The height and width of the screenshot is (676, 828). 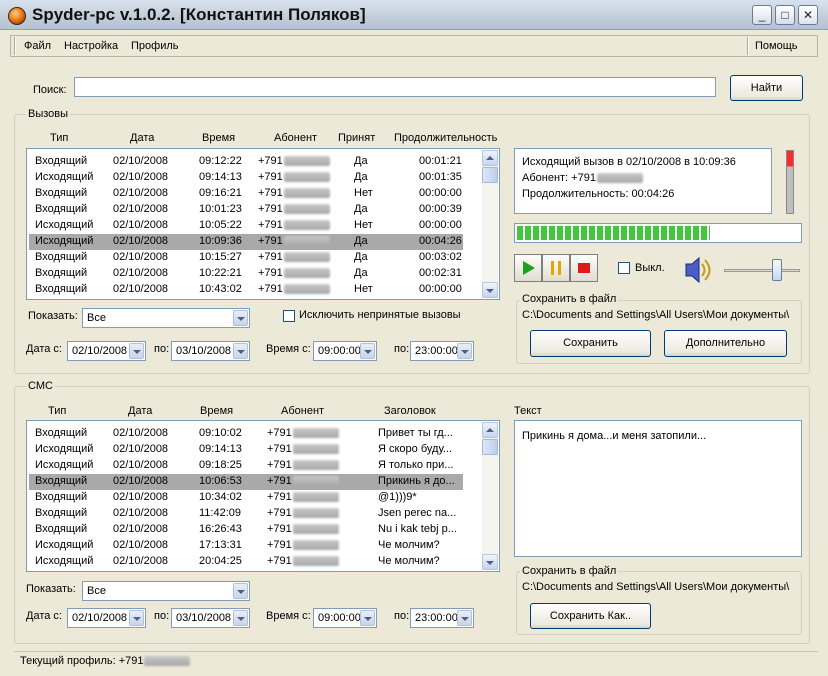 What do you see at coordinates (556, 268) in the screenshot?
I see `pause-button` at bounding box center [556, 268].